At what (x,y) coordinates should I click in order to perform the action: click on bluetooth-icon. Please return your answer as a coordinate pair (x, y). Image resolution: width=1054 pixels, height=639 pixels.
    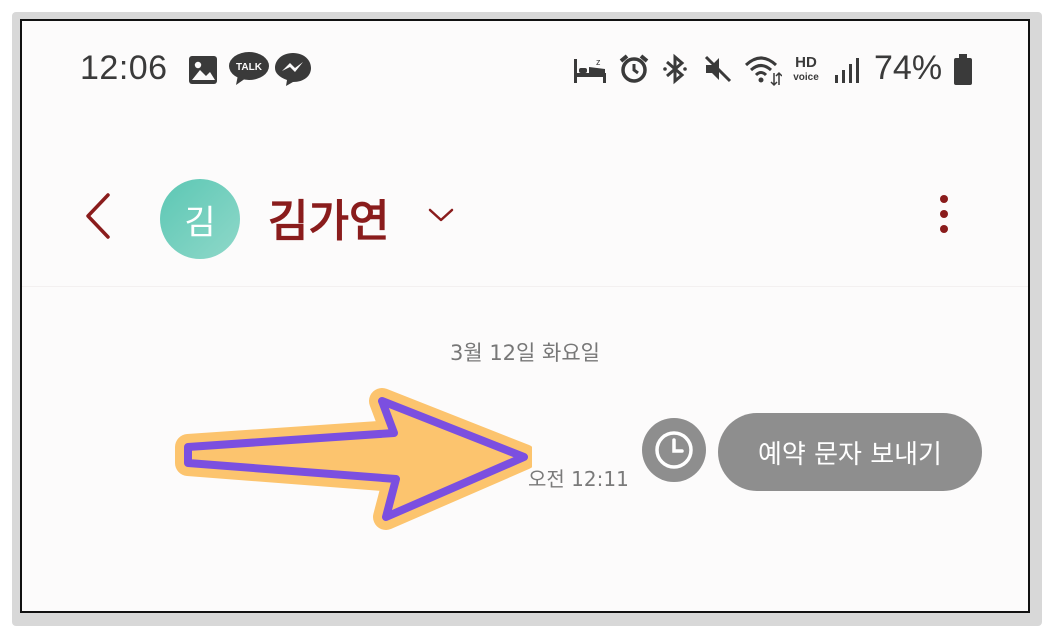
    Looking at the image, I should click on (675, 69).